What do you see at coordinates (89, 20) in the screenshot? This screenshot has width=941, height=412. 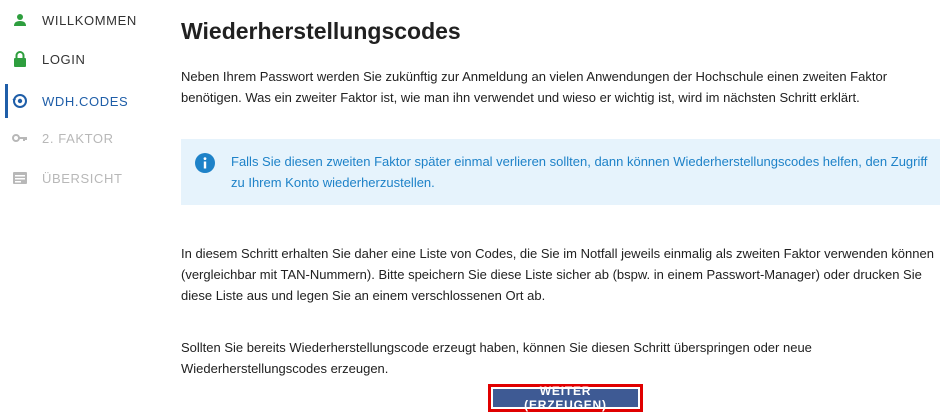 I see `sidebar-item-label: WILLKOMMEN` at bounding box center [89, 20].